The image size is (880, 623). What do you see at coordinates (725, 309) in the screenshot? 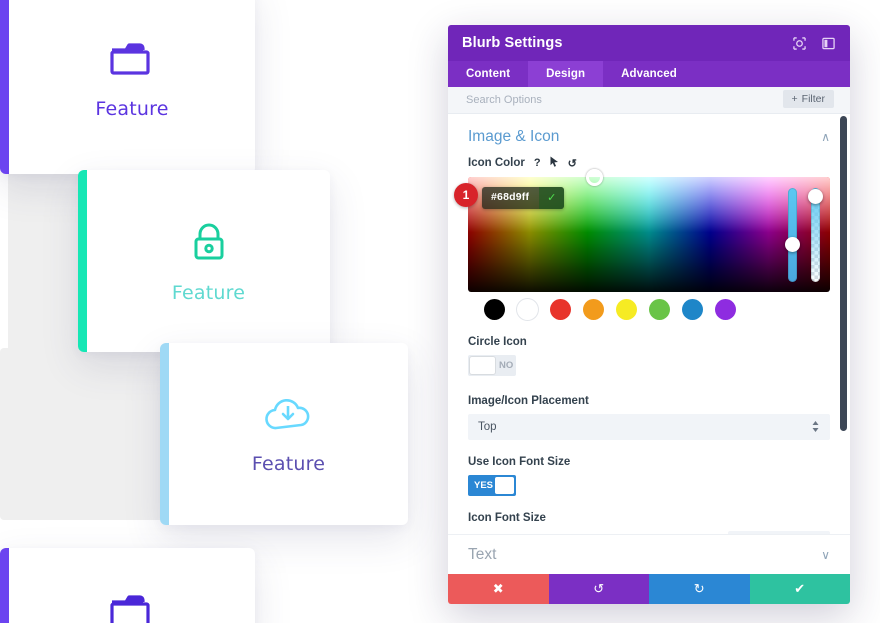
I see `swatch-purple` at bounding box center [725, 309].